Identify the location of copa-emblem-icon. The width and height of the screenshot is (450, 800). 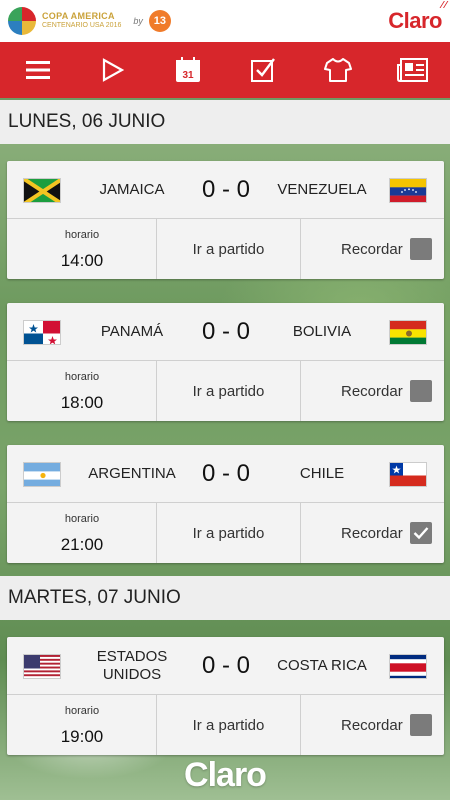
(22, 21).